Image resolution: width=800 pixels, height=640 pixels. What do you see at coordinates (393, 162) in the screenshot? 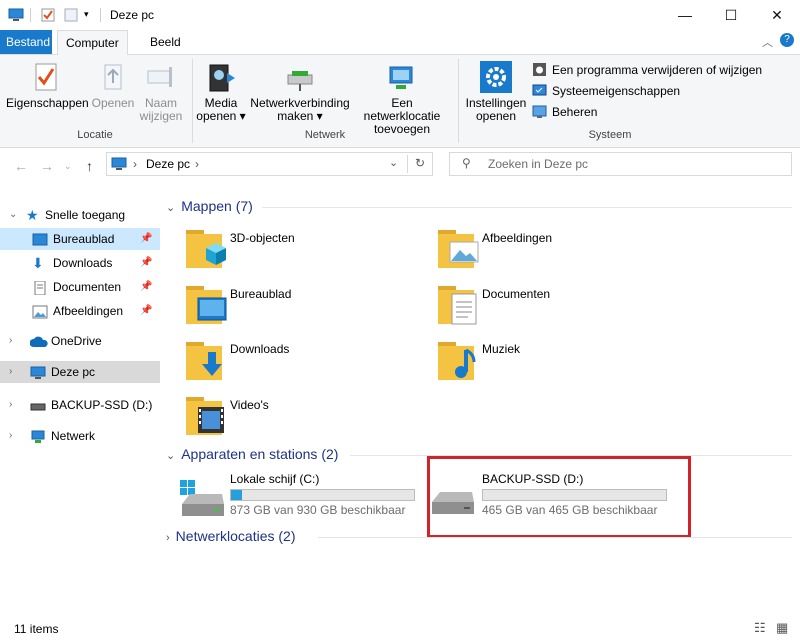
I see `address-dropdown-icon: ⌄` at bounding box center [393, 162].